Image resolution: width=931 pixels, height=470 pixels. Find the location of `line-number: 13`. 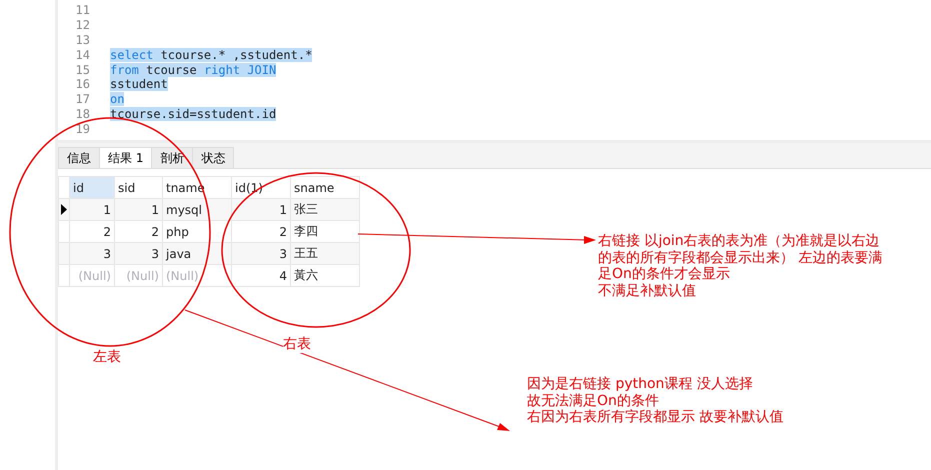

line-number: 13 is located at coordinates (82, 39).